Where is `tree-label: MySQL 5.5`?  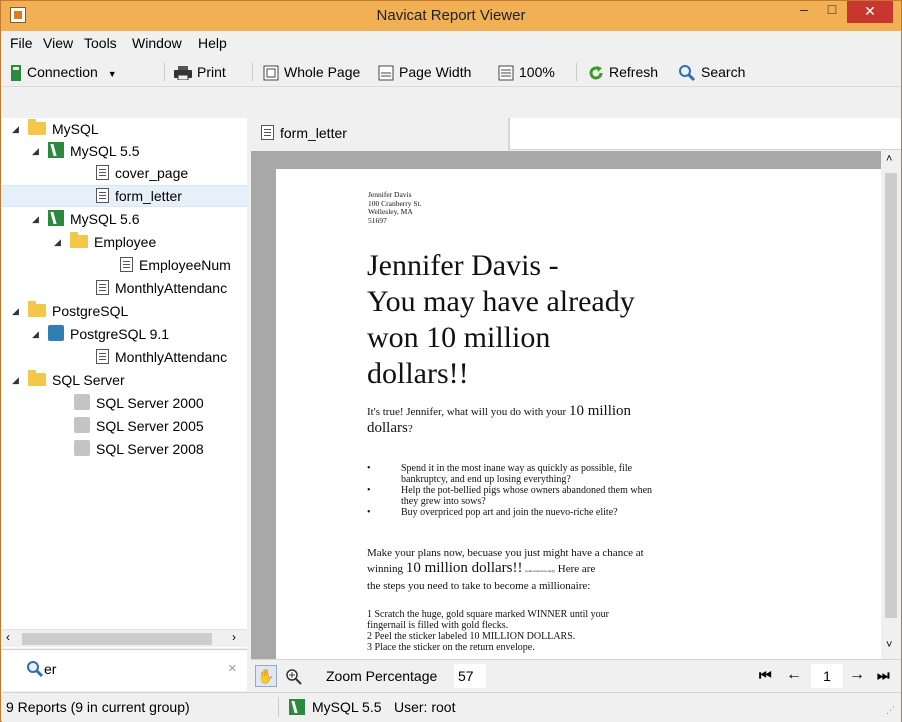
tree-label: MySQL 5.5 is located at coordinates (105, 151).